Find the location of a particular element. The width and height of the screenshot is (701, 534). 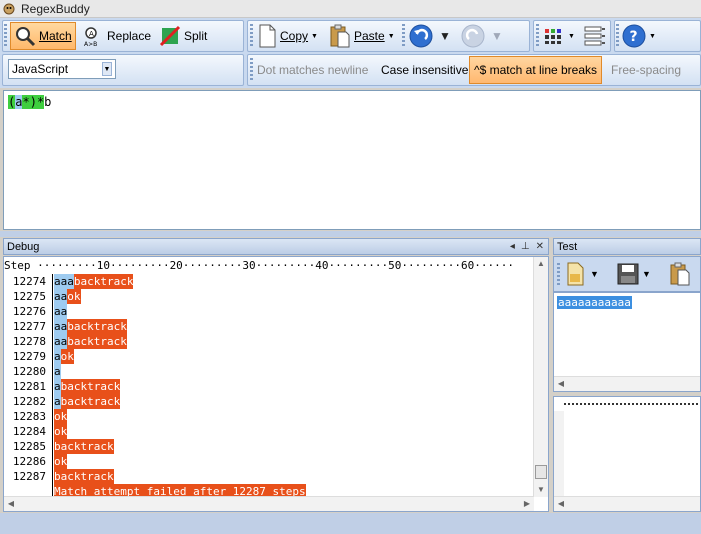

option-case-insensitive: Case insensitive is located at coordinates (424, 70).